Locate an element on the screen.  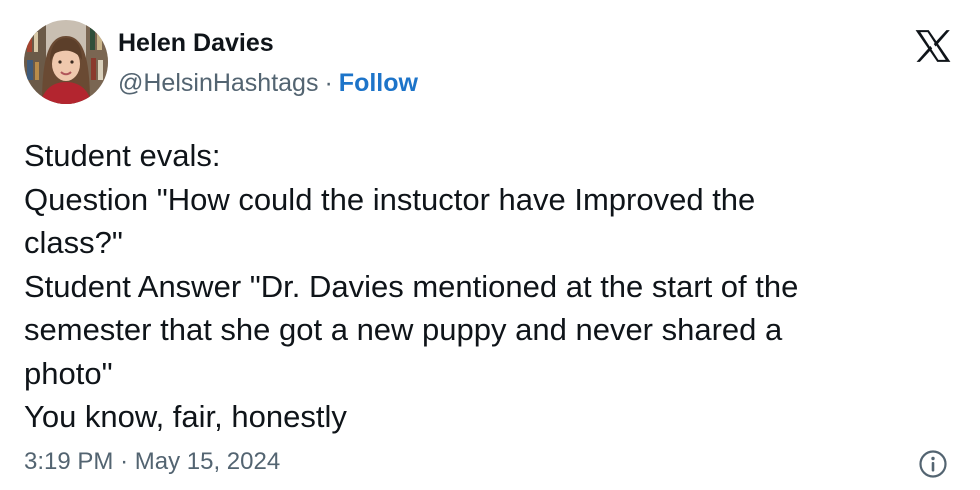
tweet-line: photo" is located at coordinates (68, 373).